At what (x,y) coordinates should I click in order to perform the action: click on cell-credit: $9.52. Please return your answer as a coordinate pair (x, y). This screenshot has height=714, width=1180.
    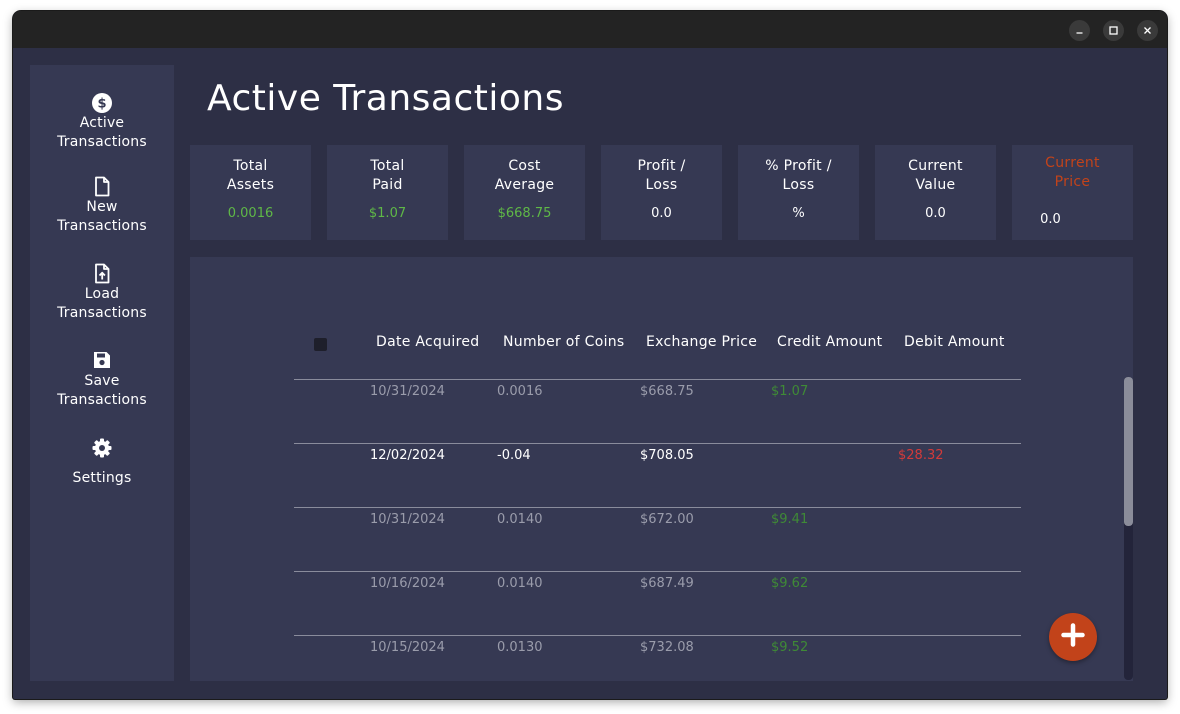
    Looking at the image, I should click on (790, 647).